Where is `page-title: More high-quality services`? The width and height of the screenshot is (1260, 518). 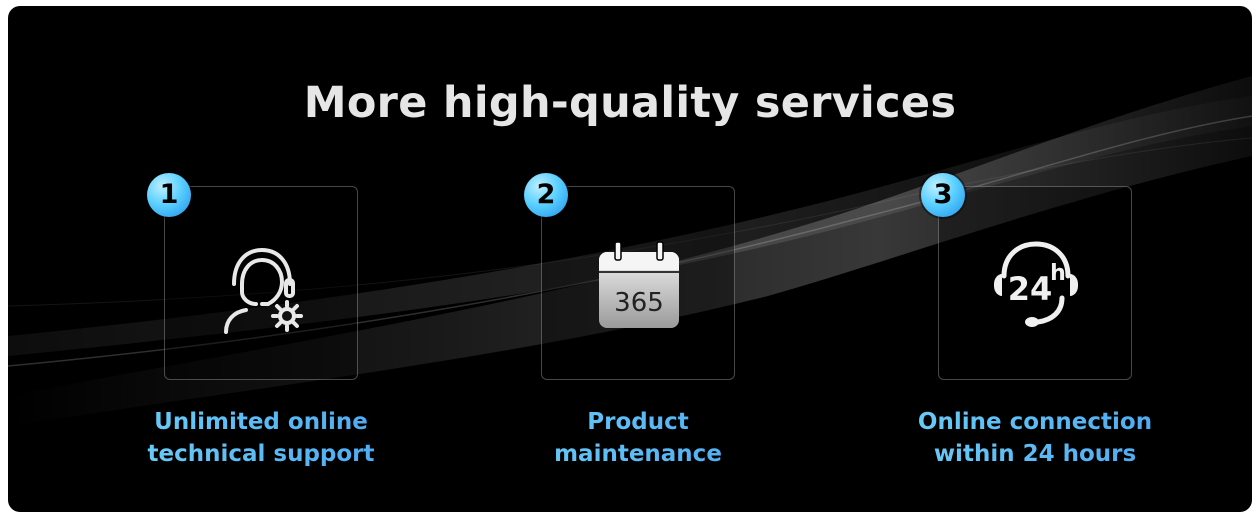
page-title: More high-quality services is located at coordinates (630, 103).